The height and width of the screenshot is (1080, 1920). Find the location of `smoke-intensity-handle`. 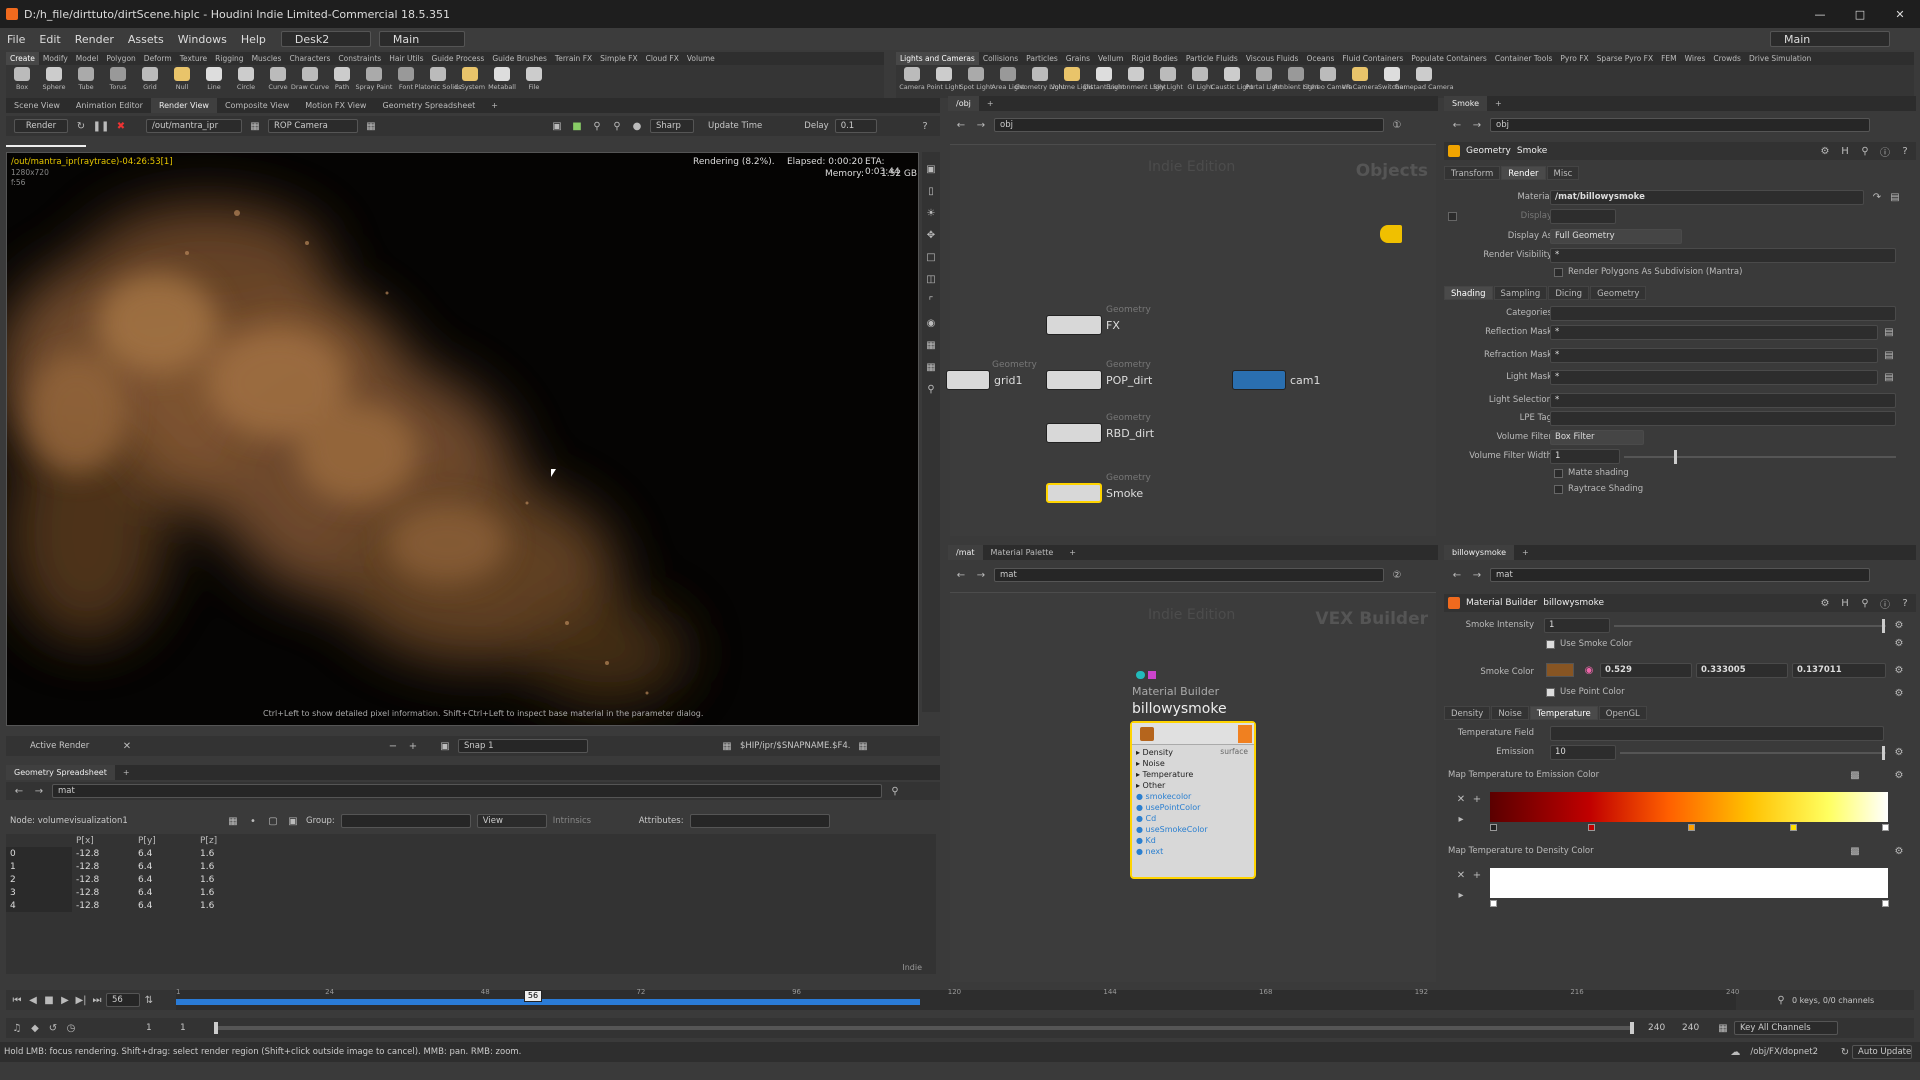

smoke-intensity-handle is located at coordinates (1883, 626).